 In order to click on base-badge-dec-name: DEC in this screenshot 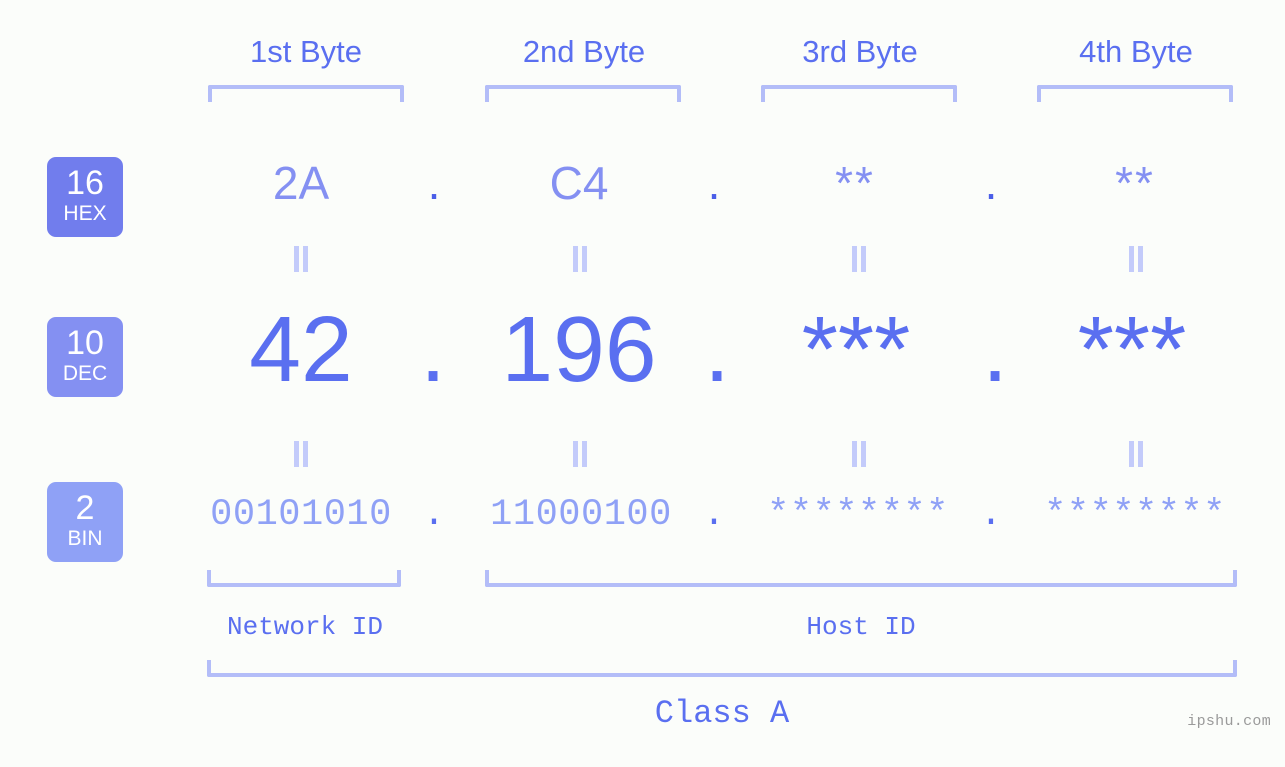, I will do `click(85, 373)`.